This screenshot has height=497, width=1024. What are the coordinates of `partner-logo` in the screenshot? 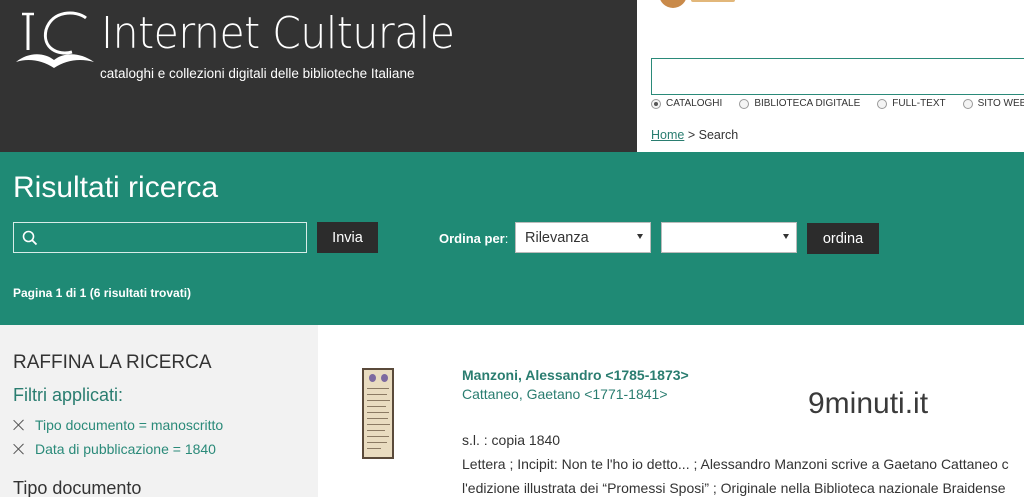 It's located at (673, 4).